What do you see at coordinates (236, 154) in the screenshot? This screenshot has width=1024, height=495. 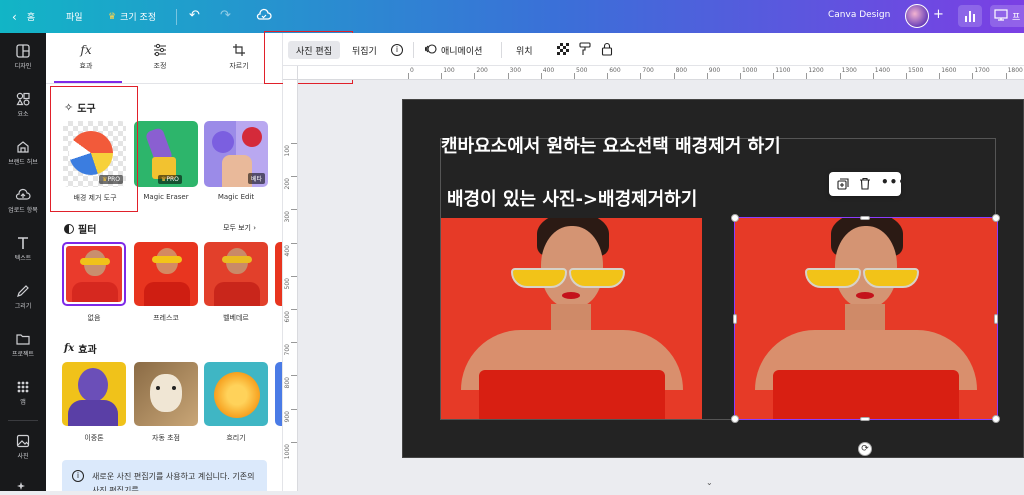 I see `magic-edit-card: 베타` at bounding box center [236, 154].